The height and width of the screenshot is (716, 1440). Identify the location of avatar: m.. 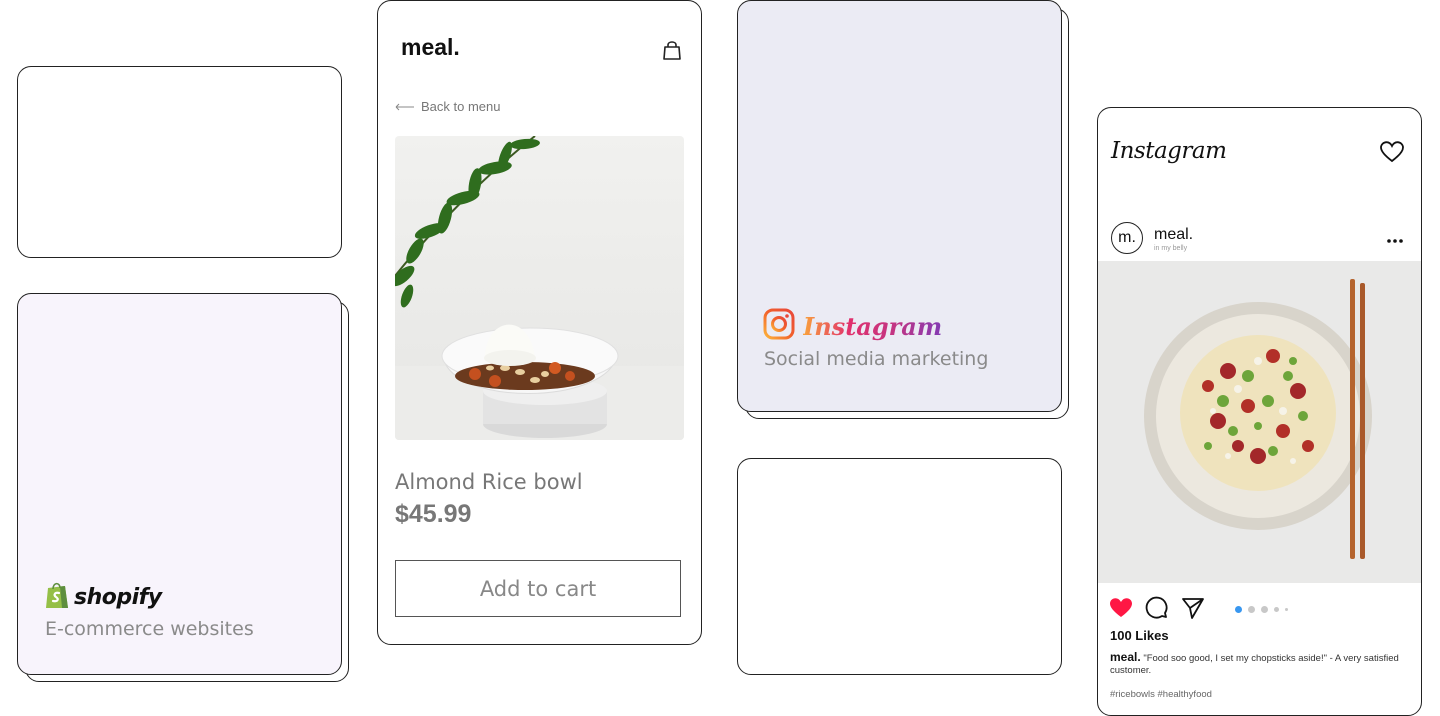
(1127, 238).